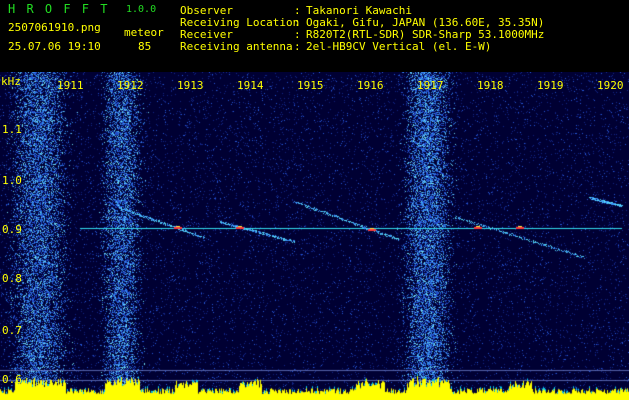 This screenshot has height=400, width=629. I want to click on app-title: H R O F F T, so click(59, 9).